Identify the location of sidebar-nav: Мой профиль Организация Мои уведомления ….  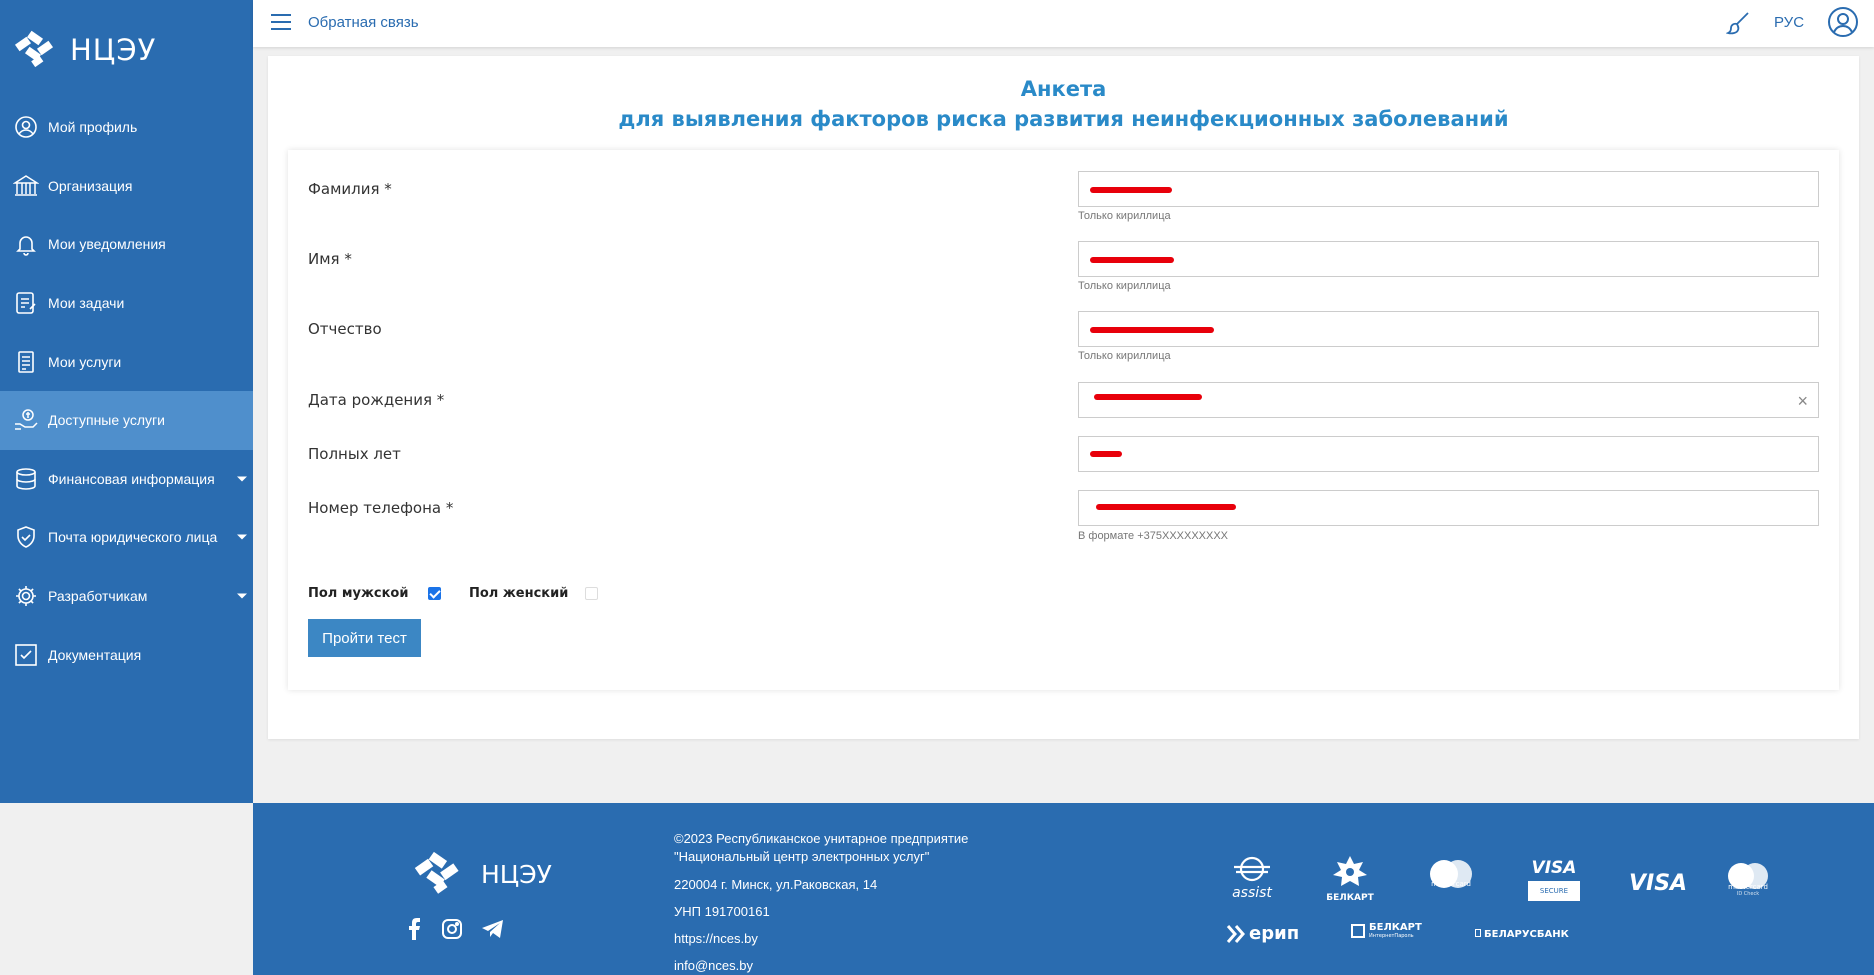
(126, 391).